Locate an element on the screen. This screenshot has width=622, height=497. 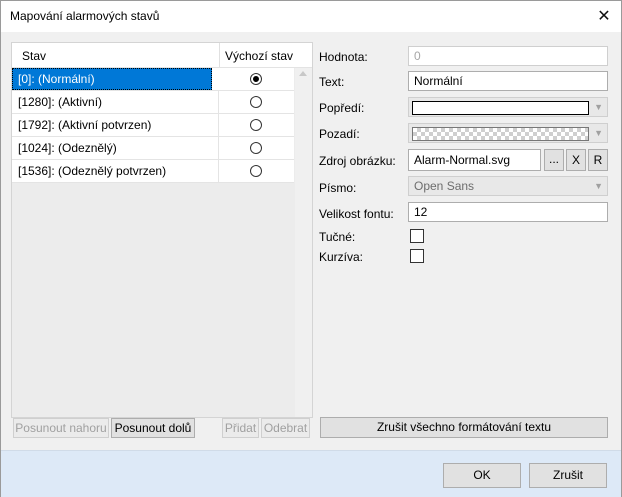
font-dropdown: Open Sans ▼ is located at coordinates (508, 186).